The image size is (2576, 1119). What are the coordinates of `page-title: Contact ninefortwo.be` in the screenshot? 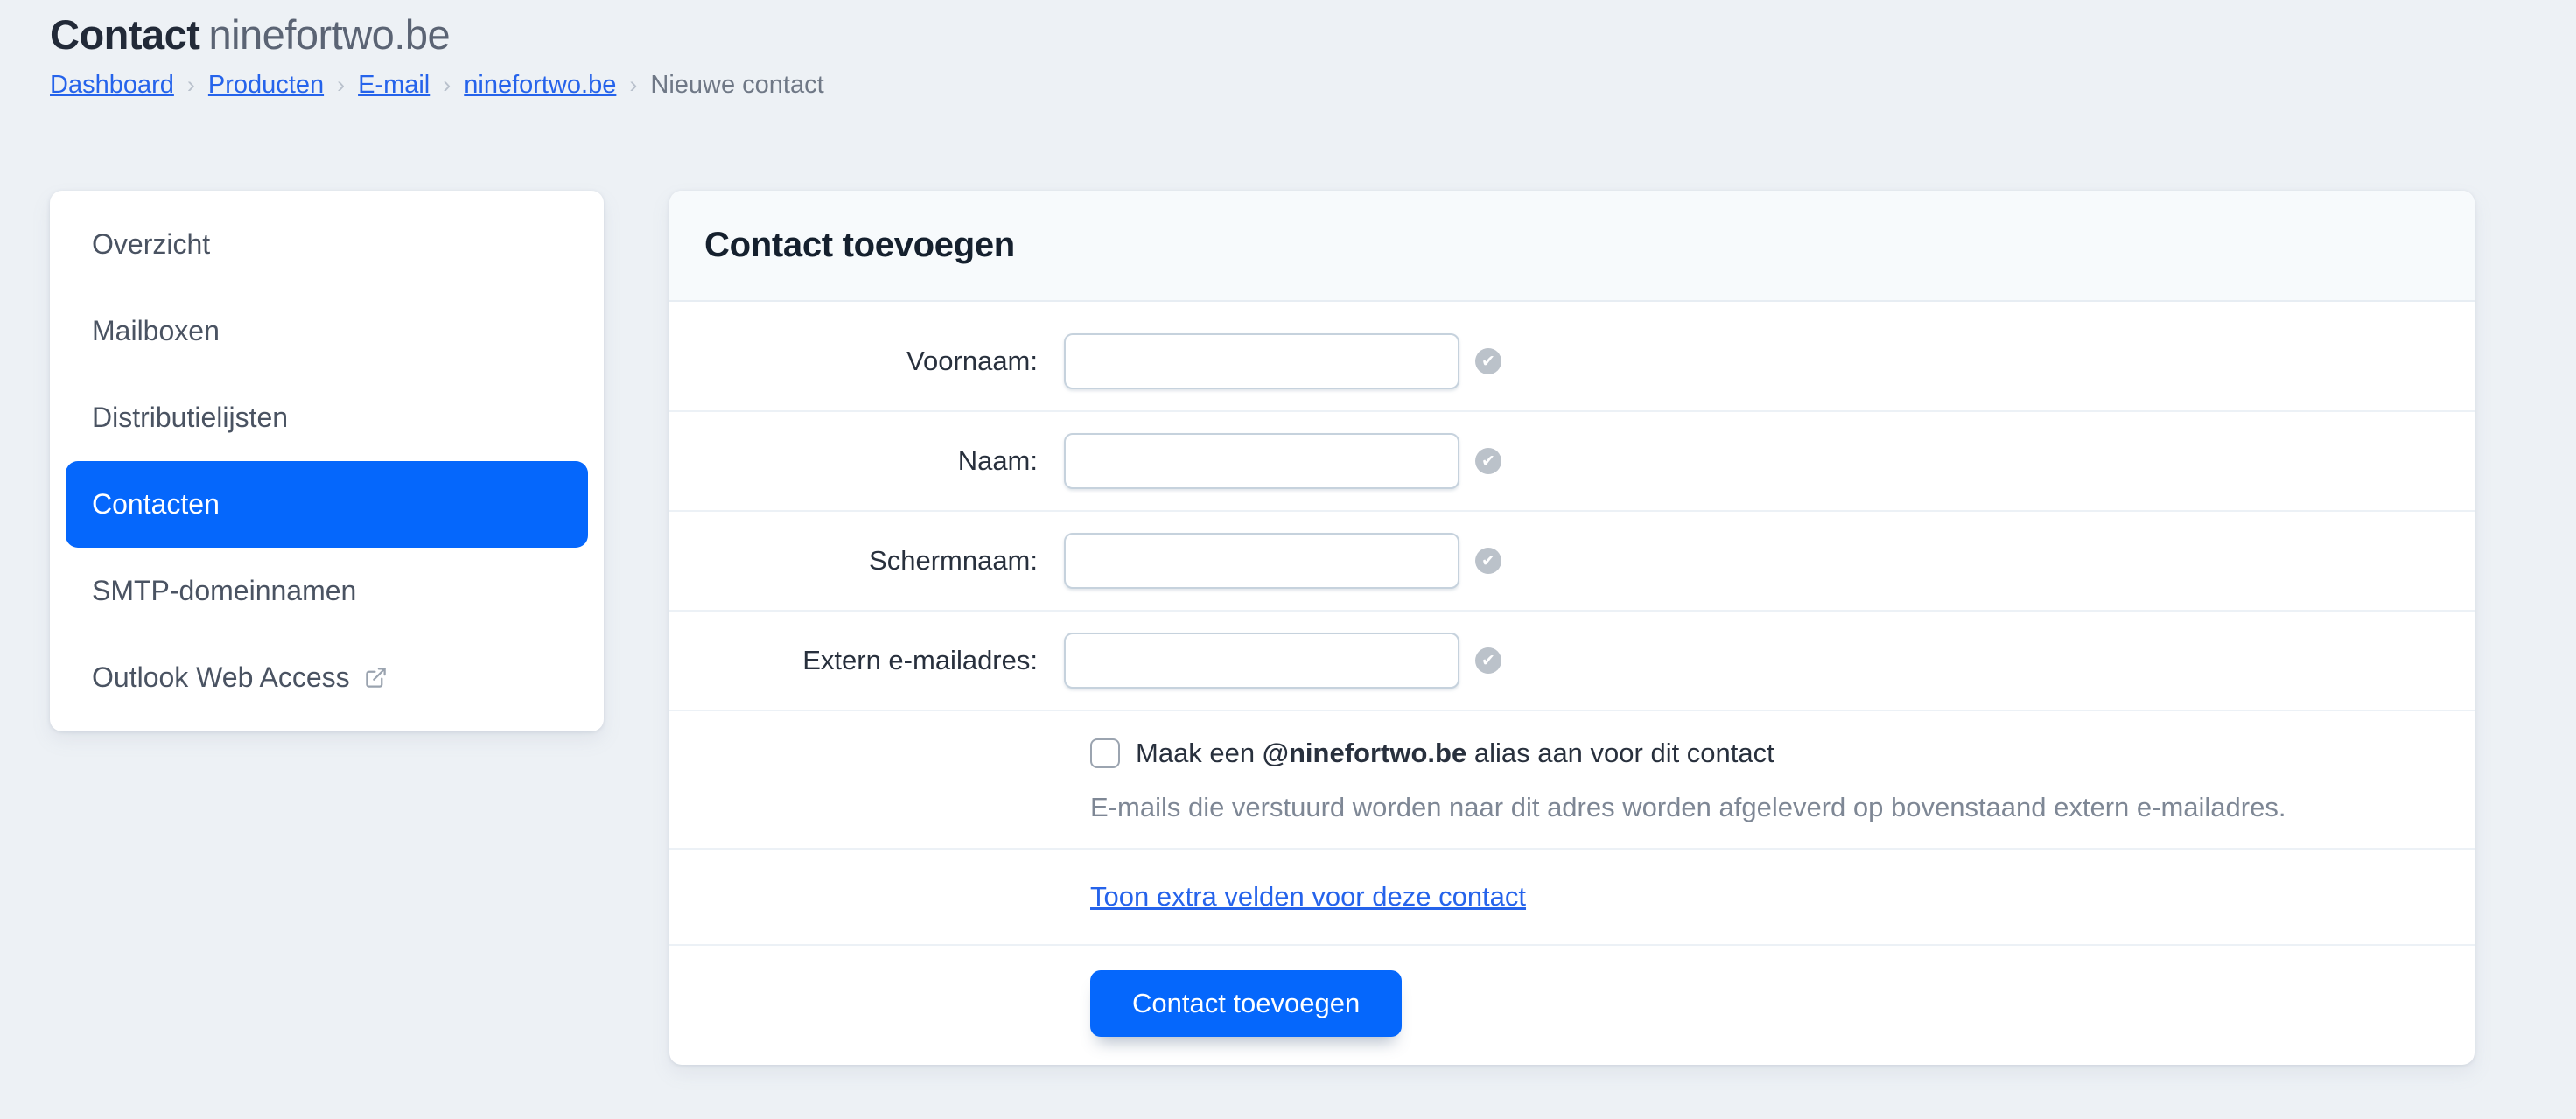 It's located at (1262, 34).